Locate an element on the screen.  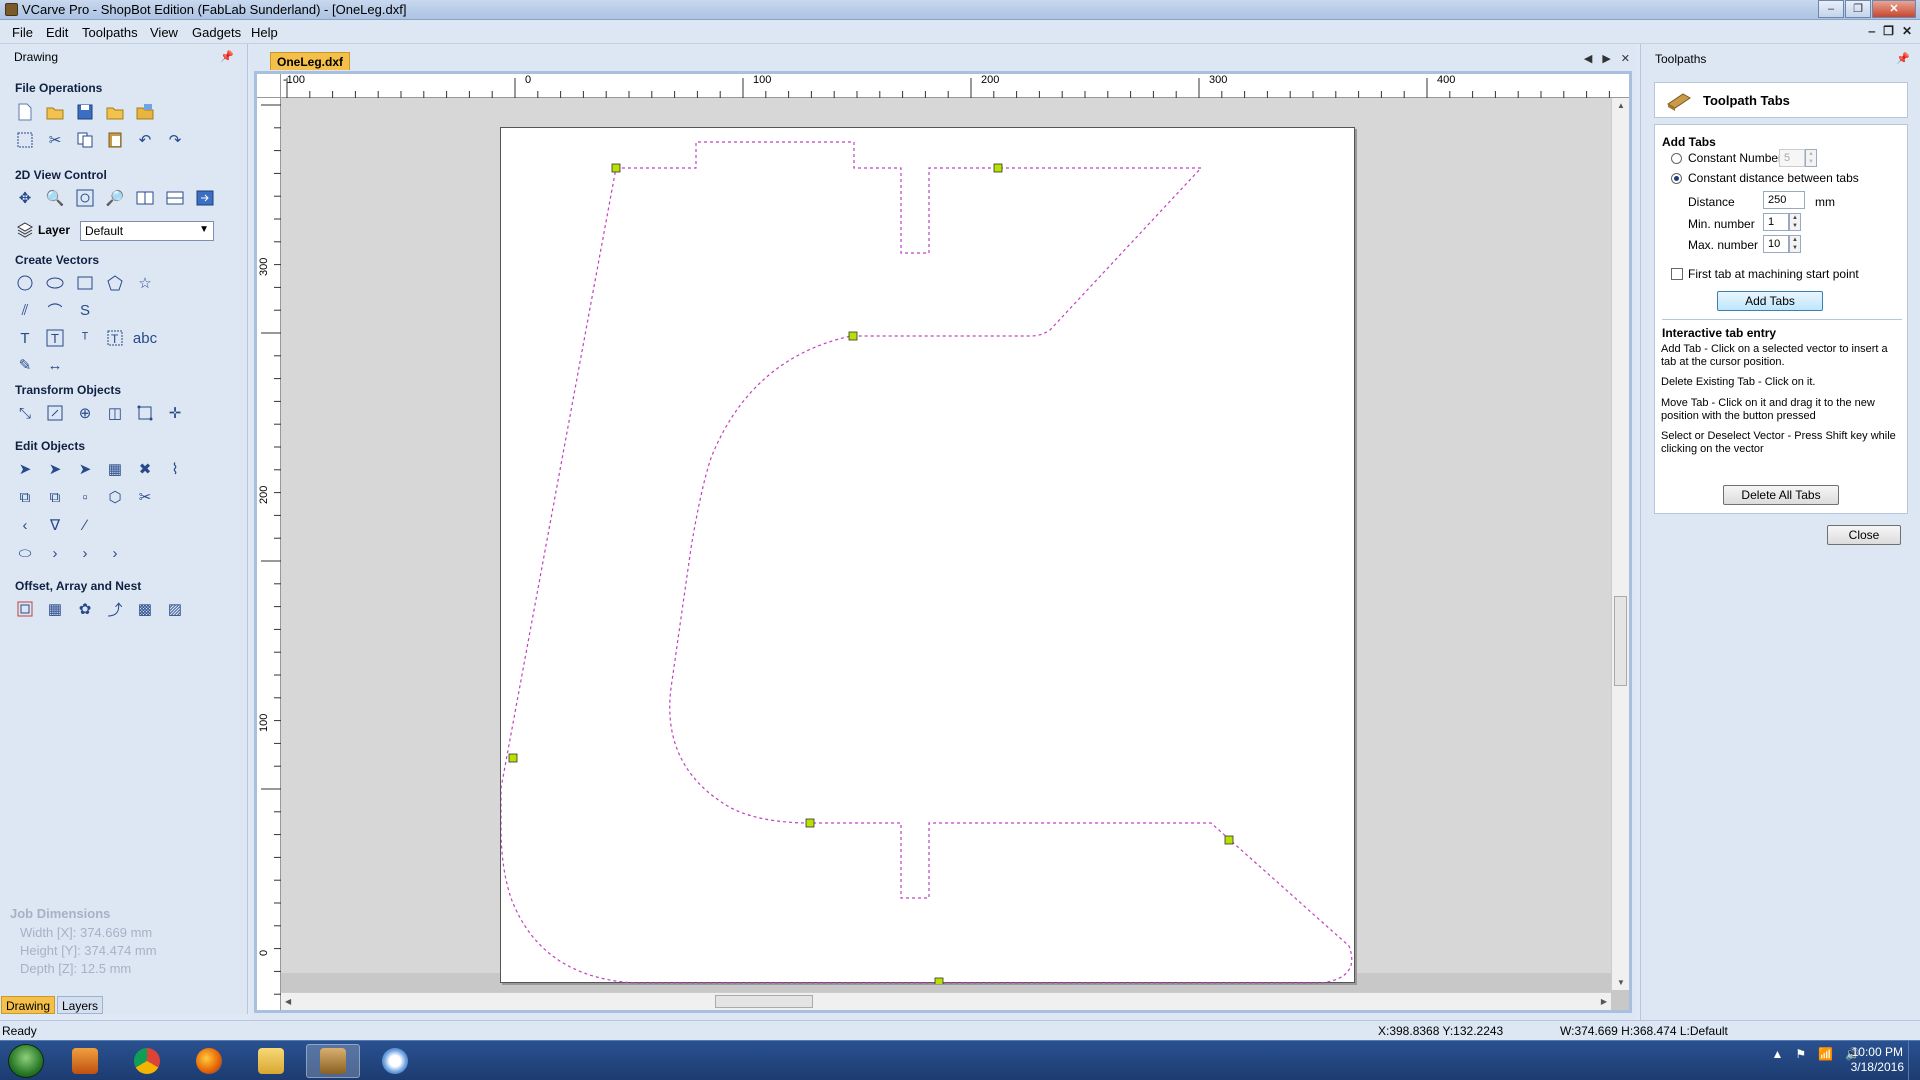
array-icon: ▦ is located at coordinates (55, 609).